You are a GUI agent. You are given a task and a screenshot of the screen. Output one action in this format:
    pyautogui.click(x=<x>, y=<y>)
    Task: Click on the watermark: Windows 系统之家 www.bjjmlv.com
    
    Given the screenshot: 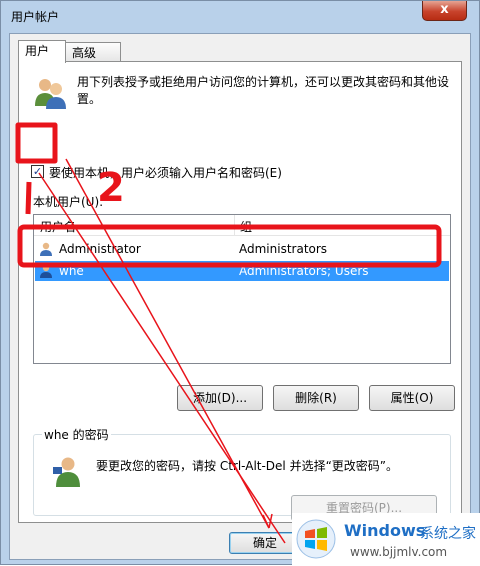 What is the action you would take?
    pyautogui.click(x=386, y=539)
    